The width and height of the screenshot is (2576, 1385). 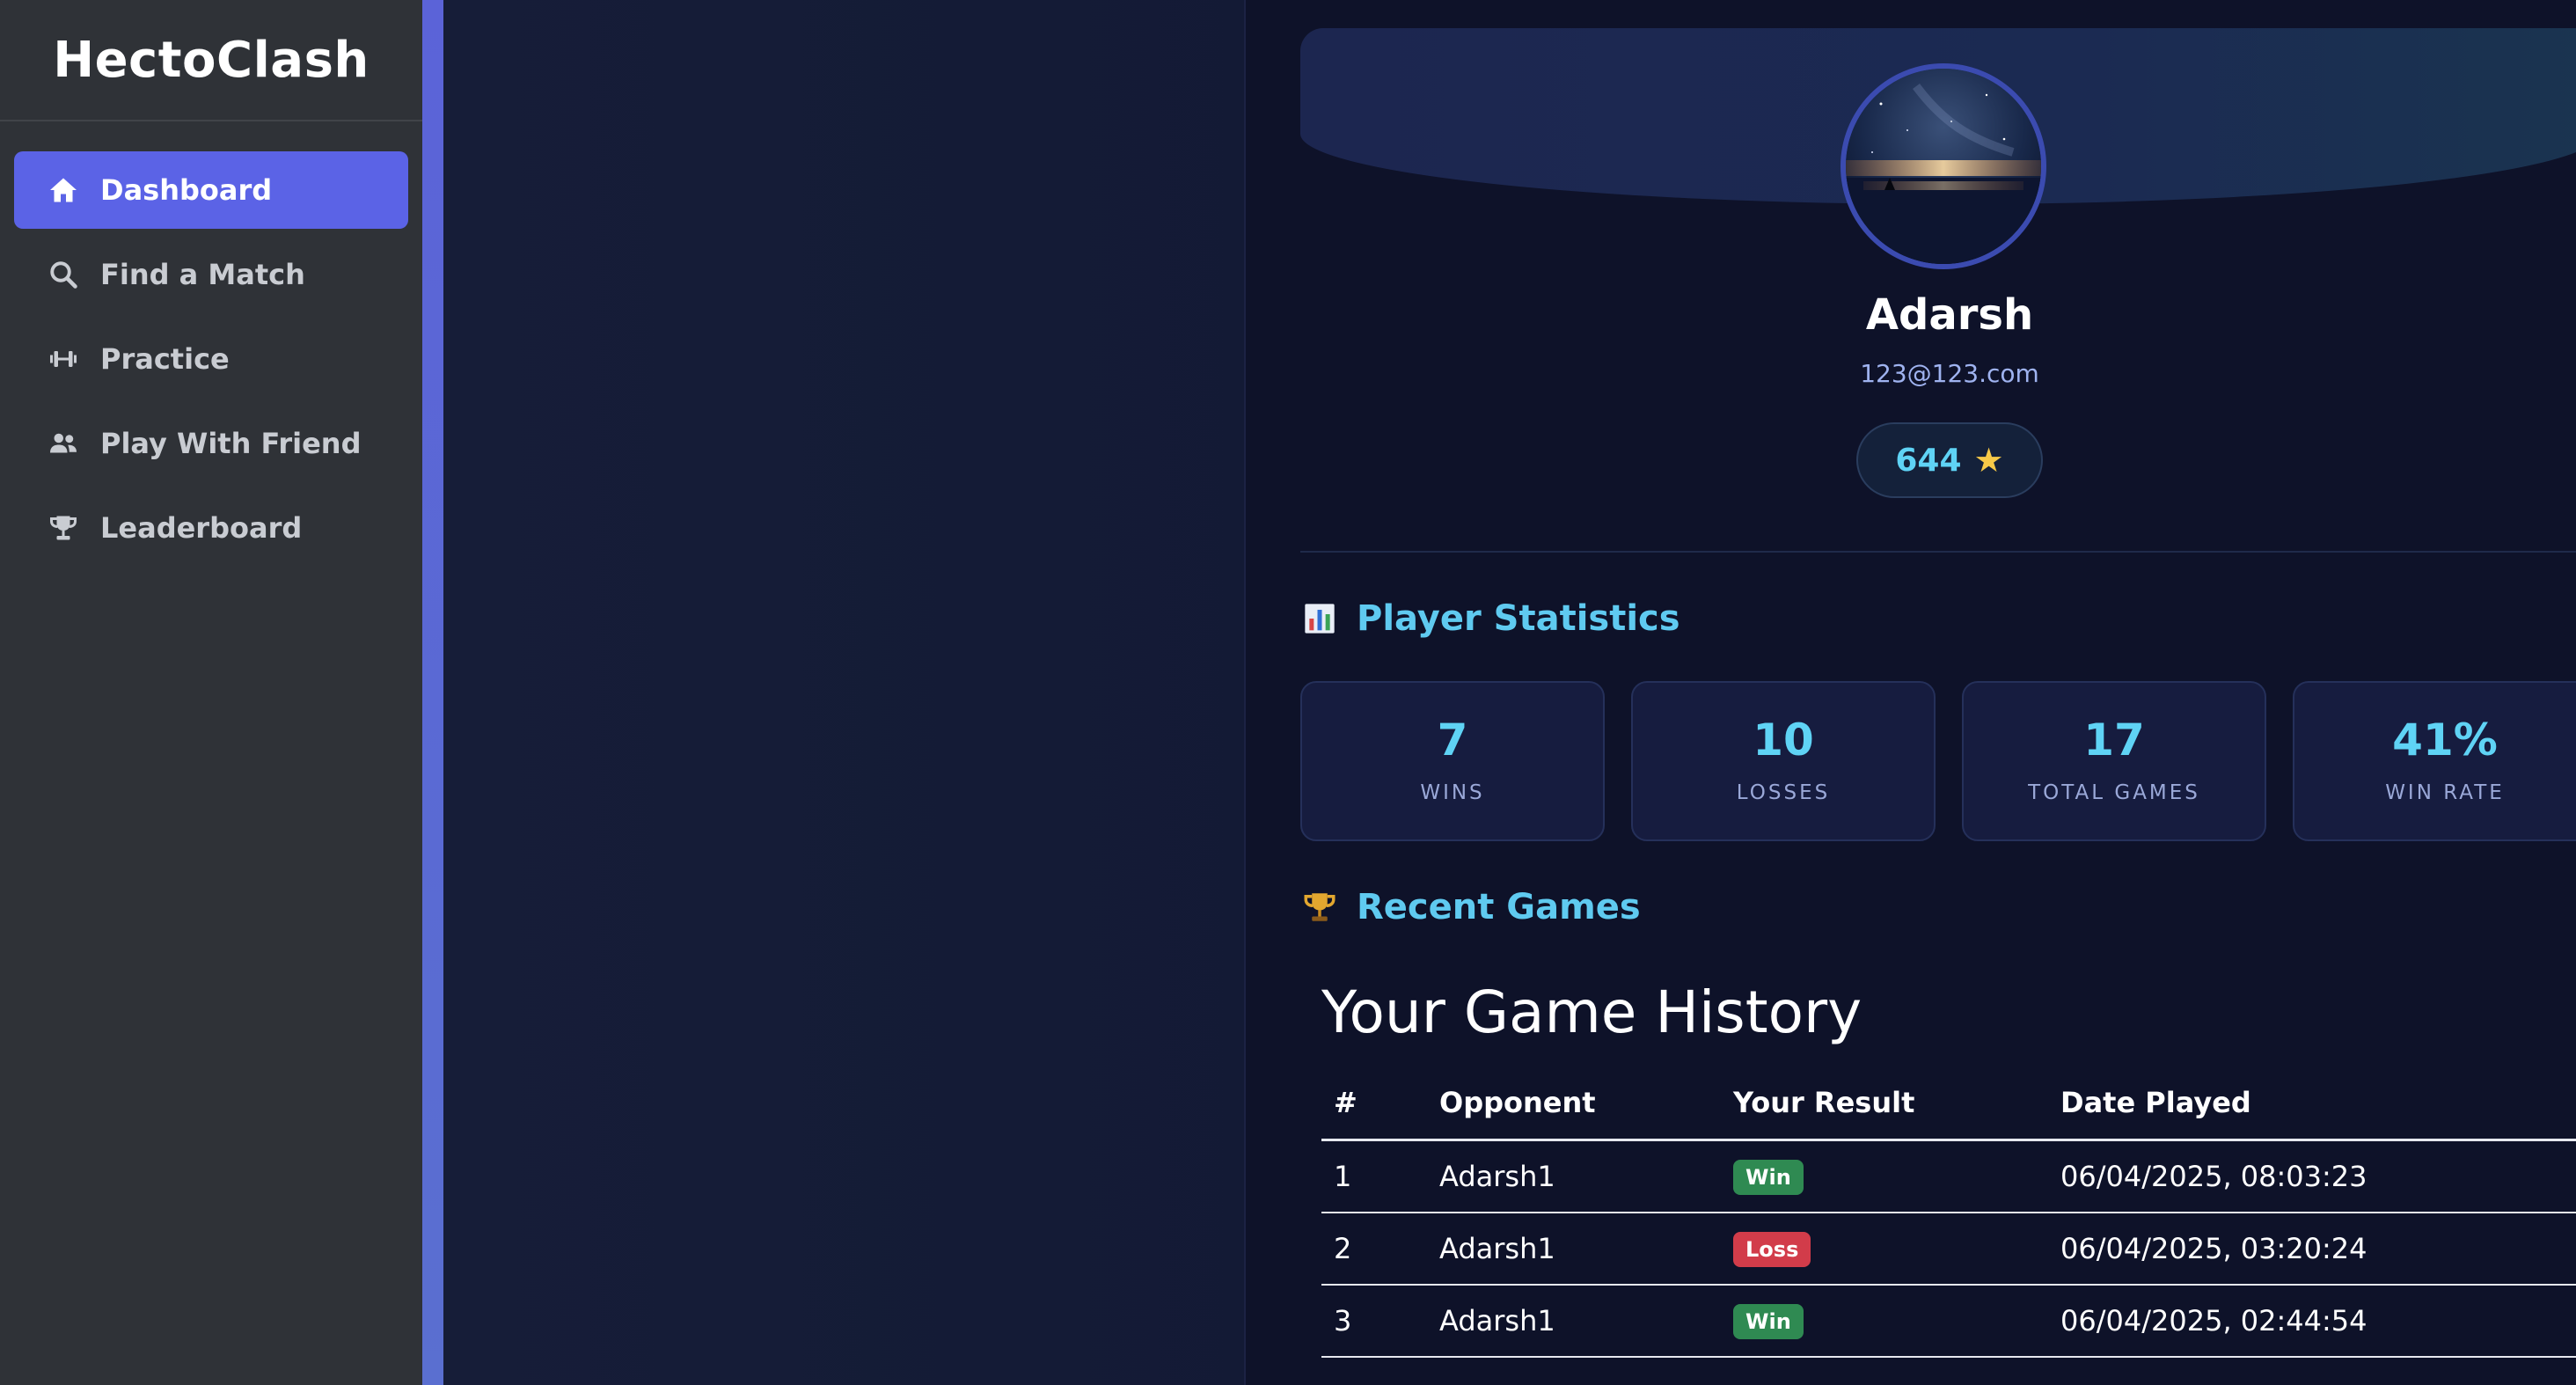 I want to click on sidebar-item-dashboard: Dashboard, so click(x=211, y=190).